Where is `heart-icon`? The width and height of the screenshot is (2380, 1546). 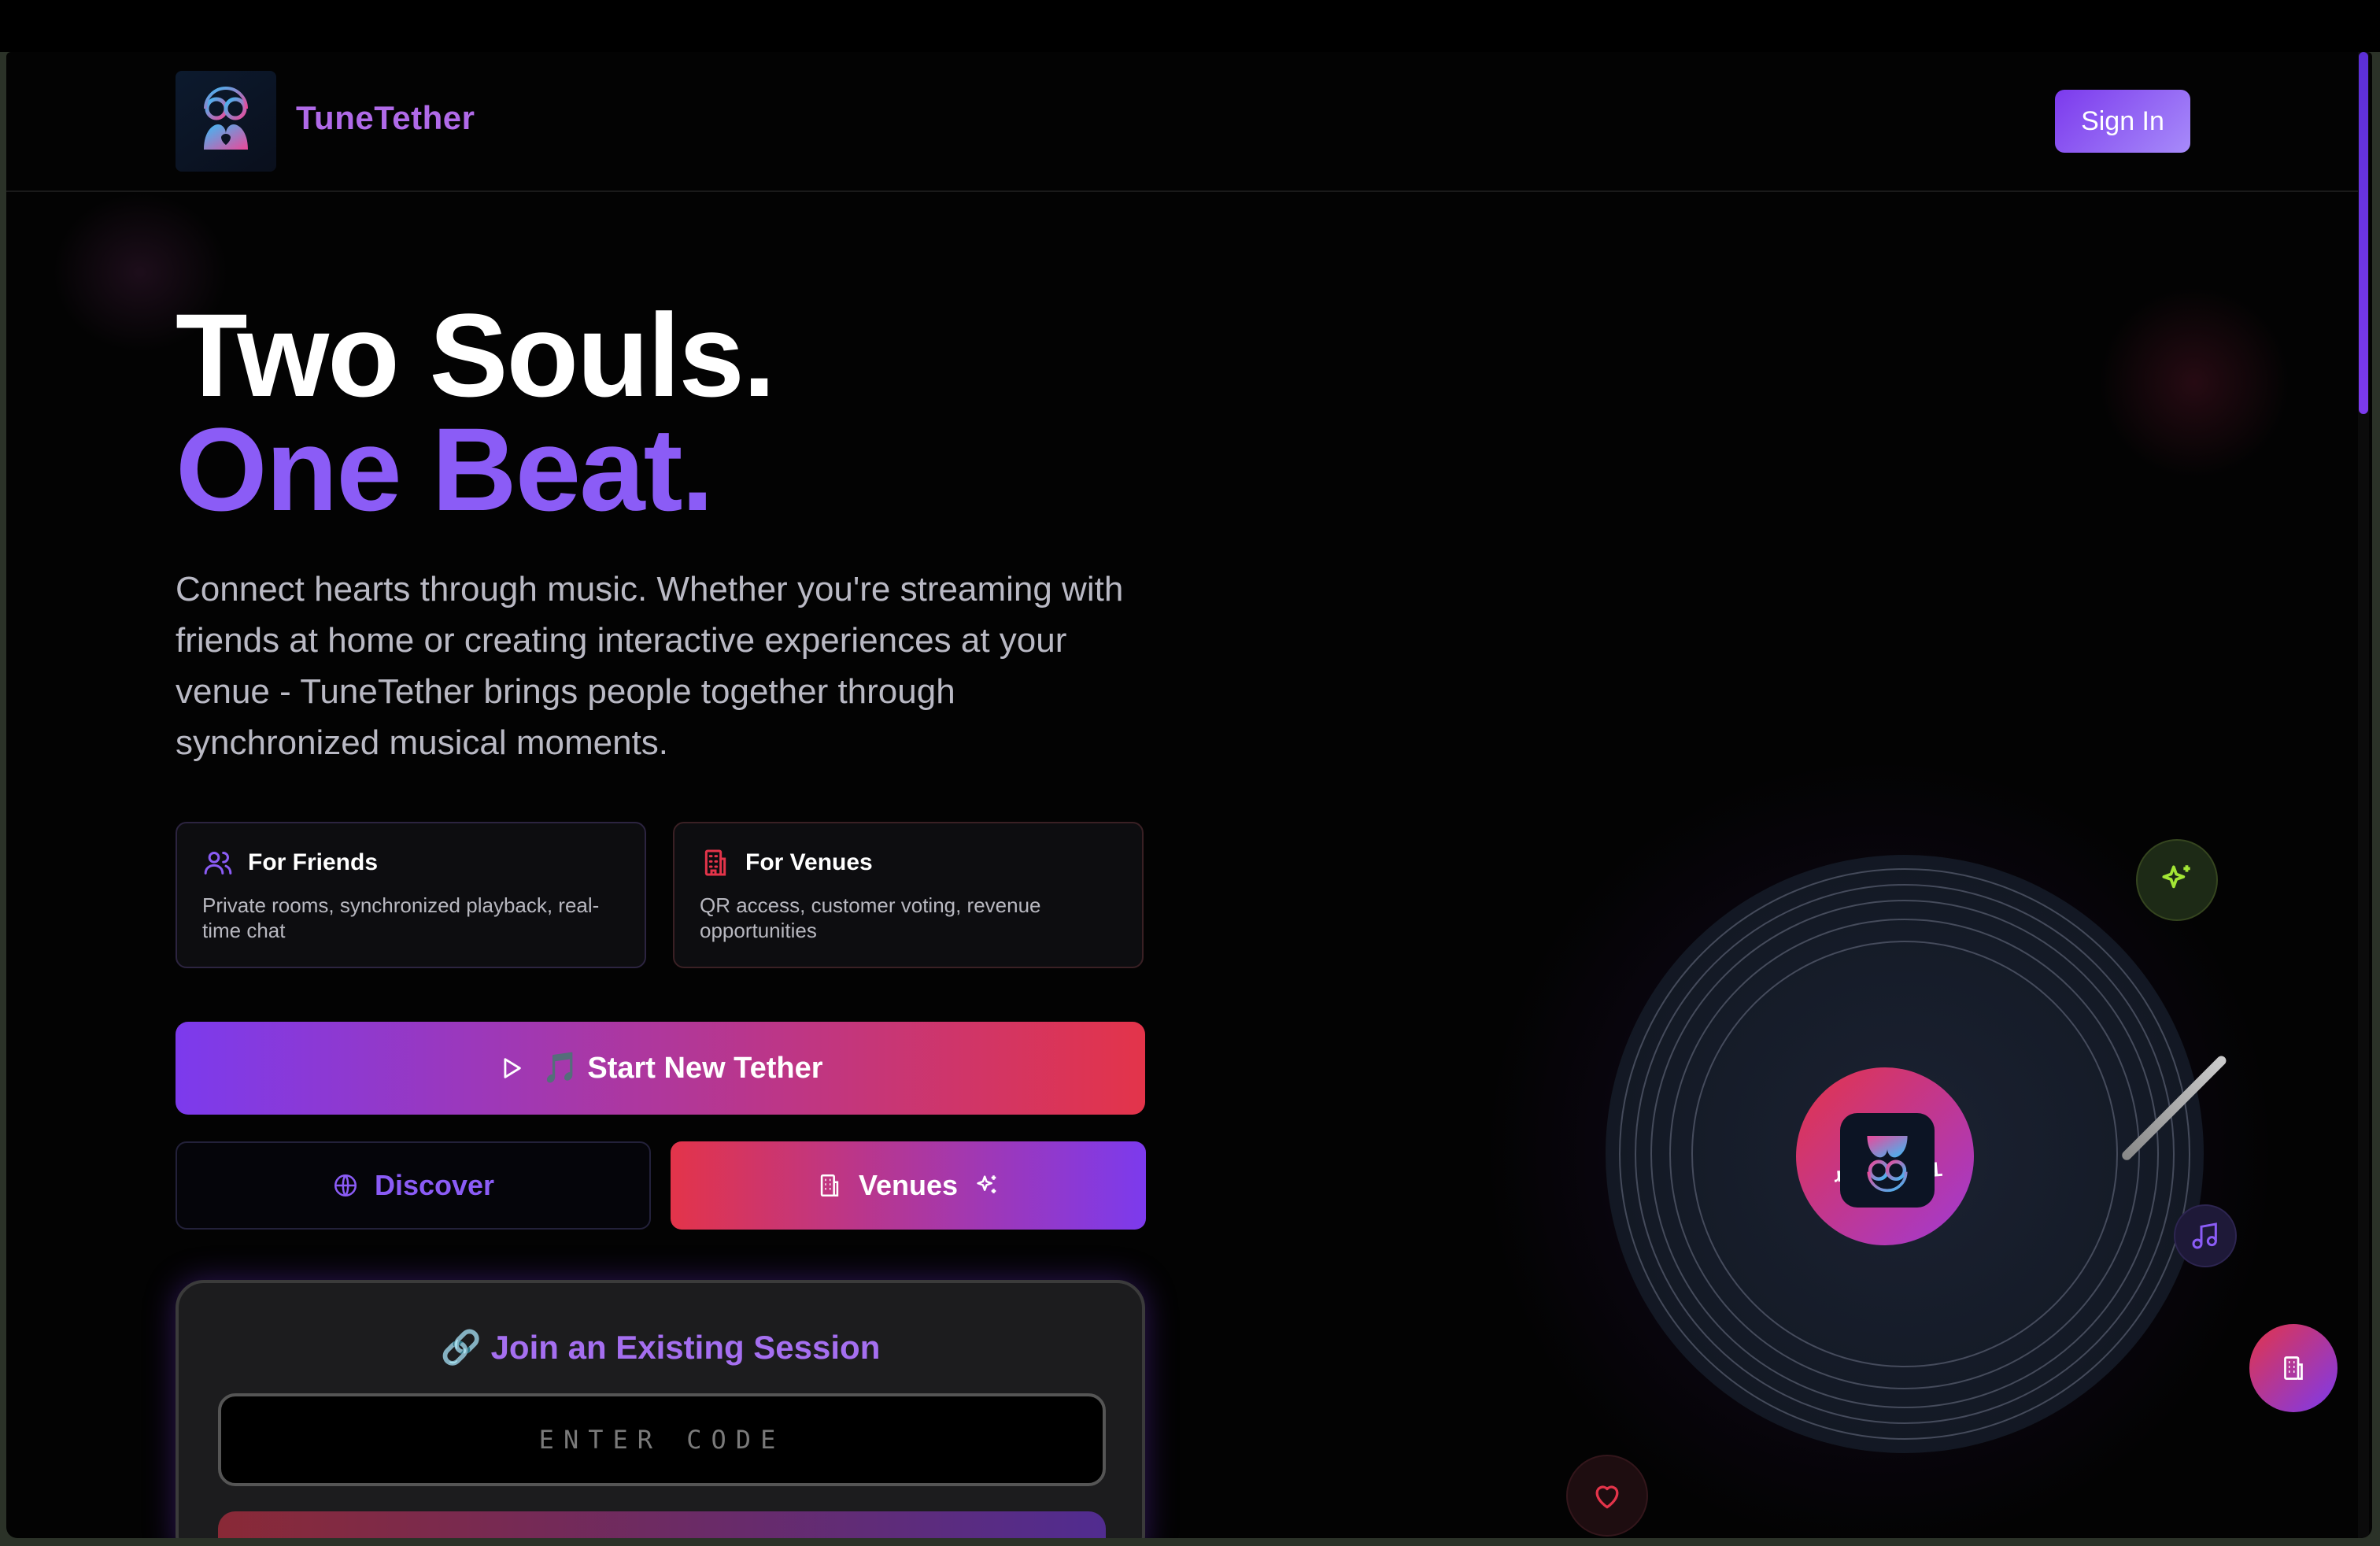
heart-icon is located at coordinates (1607, 1497).